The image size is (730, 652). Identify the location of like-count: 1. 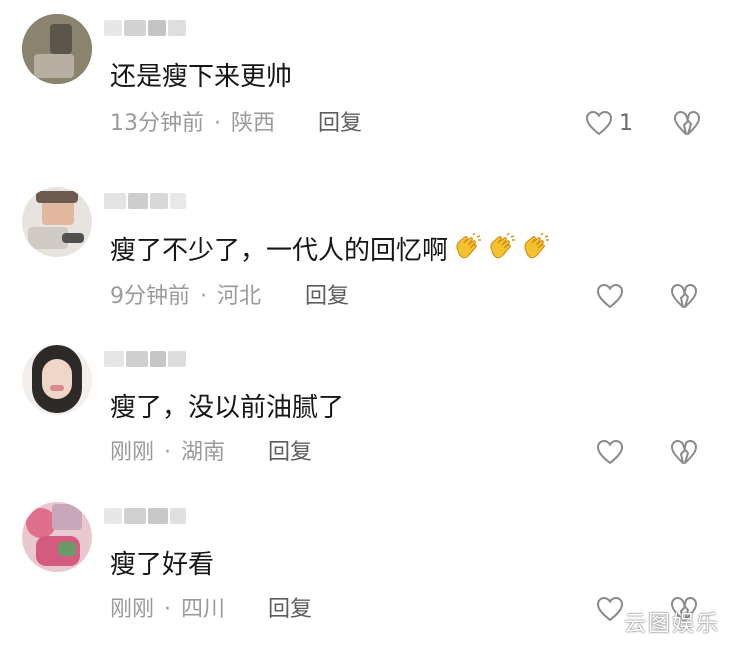
(626, 123).